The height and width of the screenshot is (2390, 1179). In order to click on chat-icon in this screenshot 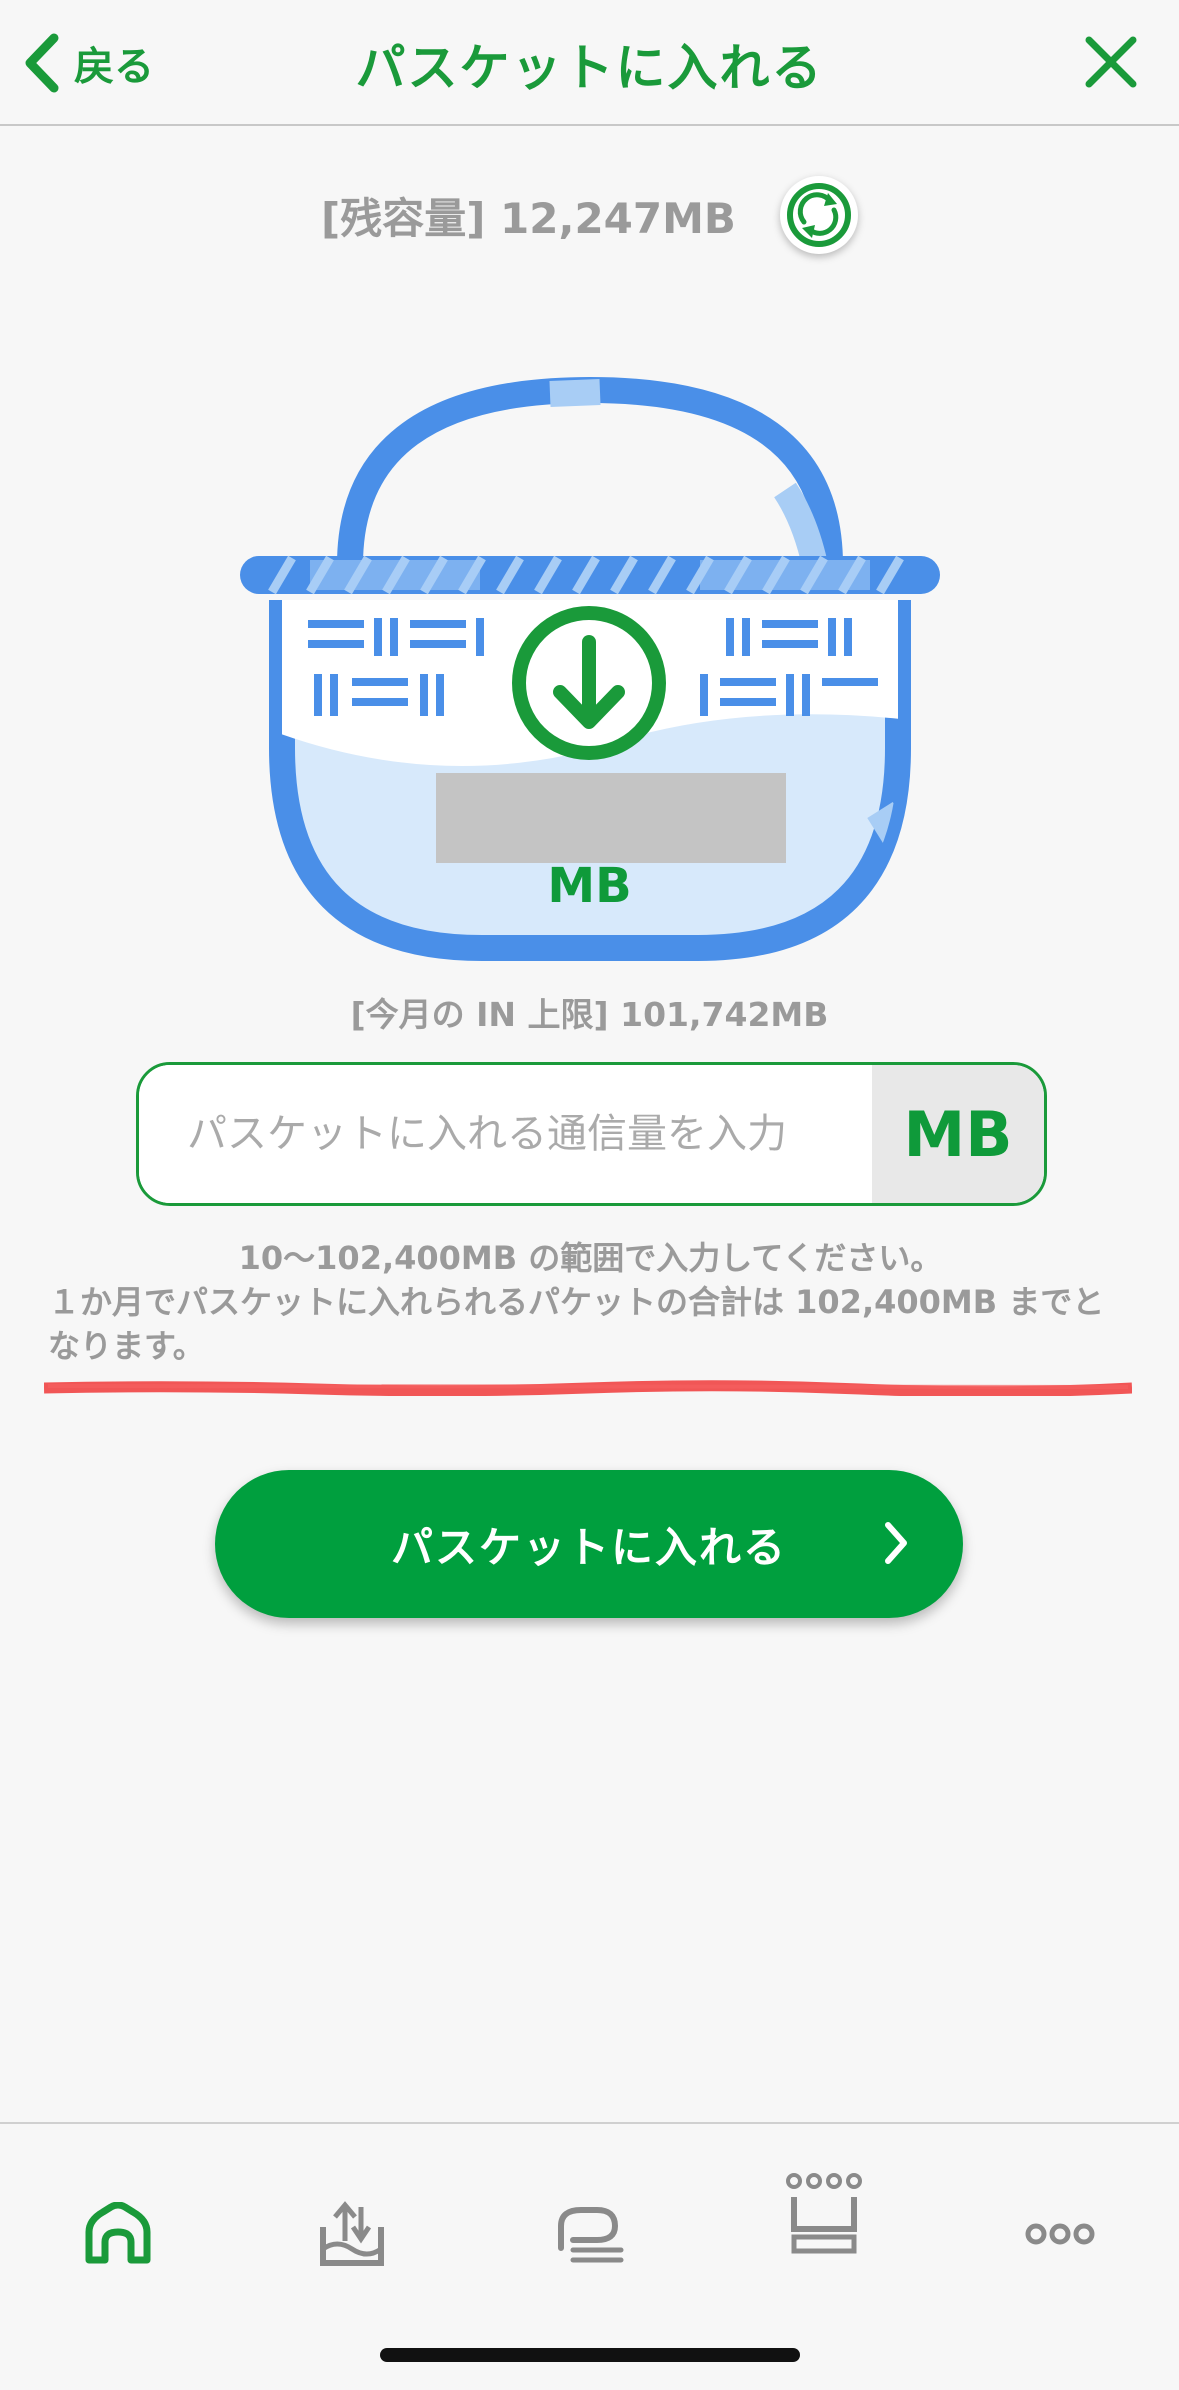, I will do `click(591, 2235)`.